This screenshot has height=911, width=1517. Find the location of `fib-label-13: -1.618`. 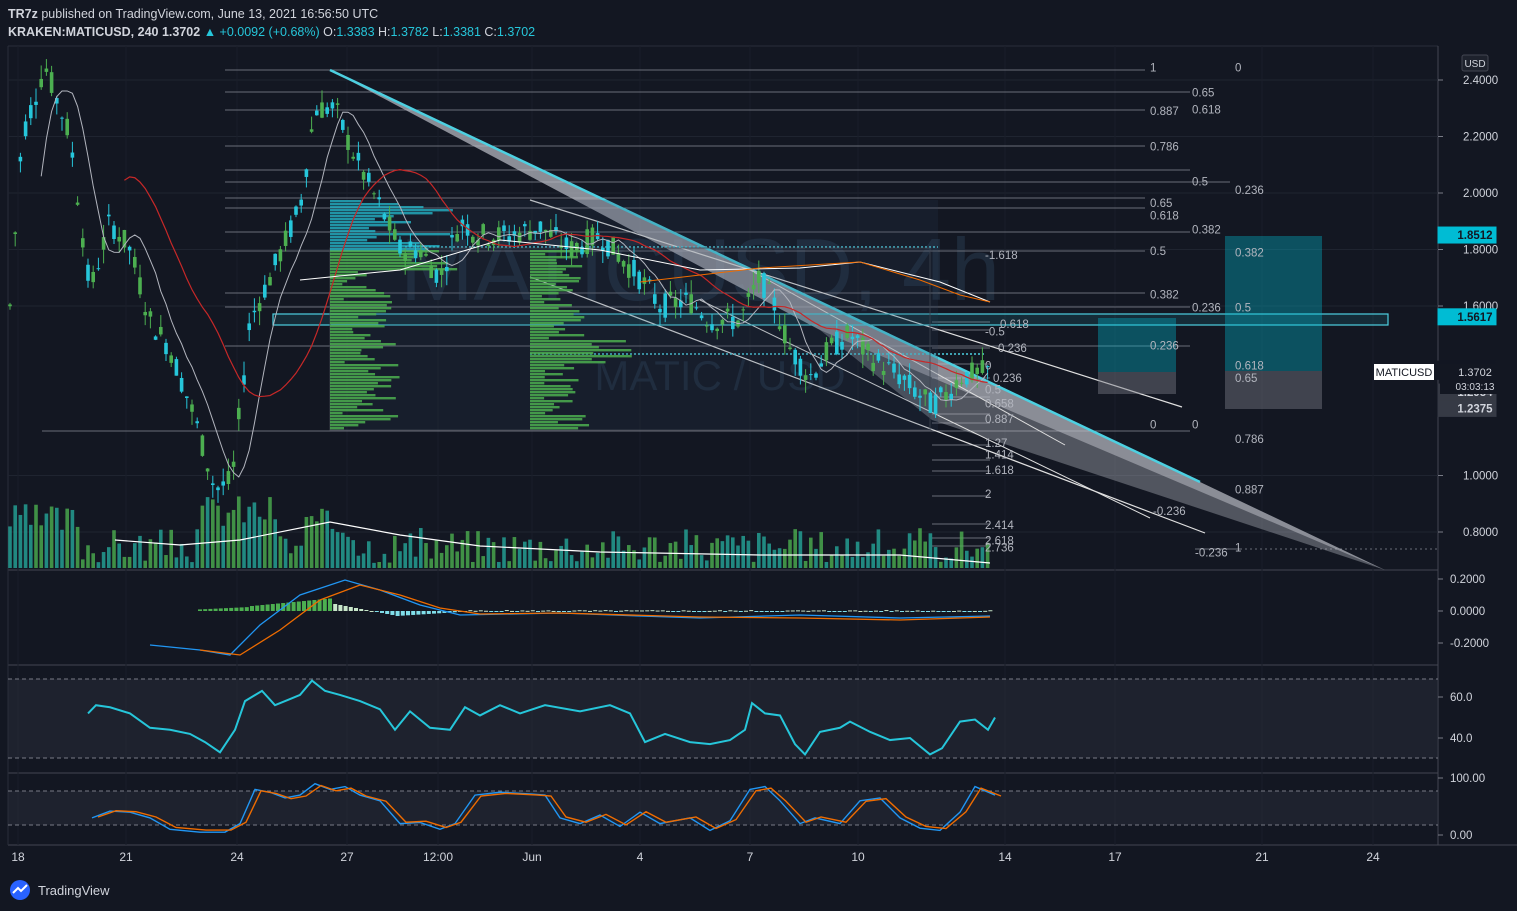

fib-label-13: -1.618 is located at coordinates (1001, 256).